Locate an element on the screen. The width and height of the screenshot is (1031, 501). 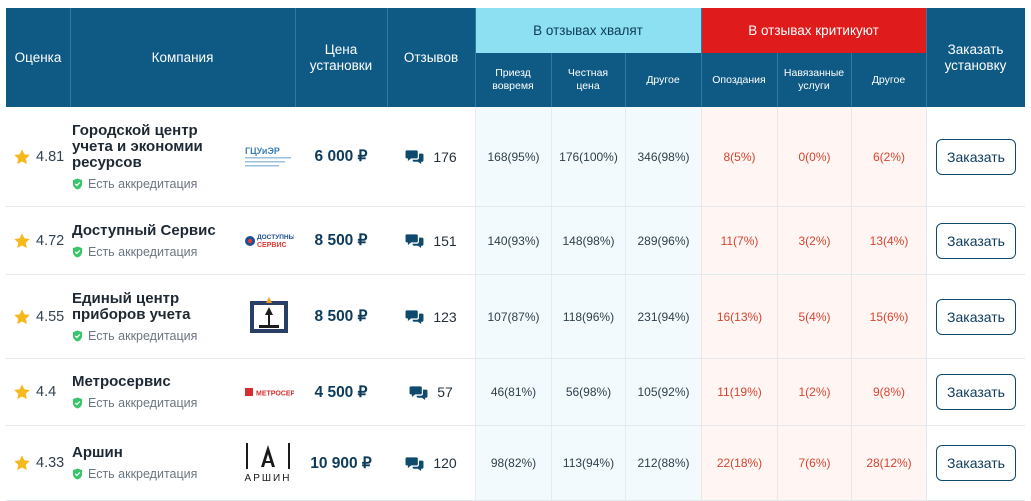
rating: 4.55 is located at coordinates (38, 317).